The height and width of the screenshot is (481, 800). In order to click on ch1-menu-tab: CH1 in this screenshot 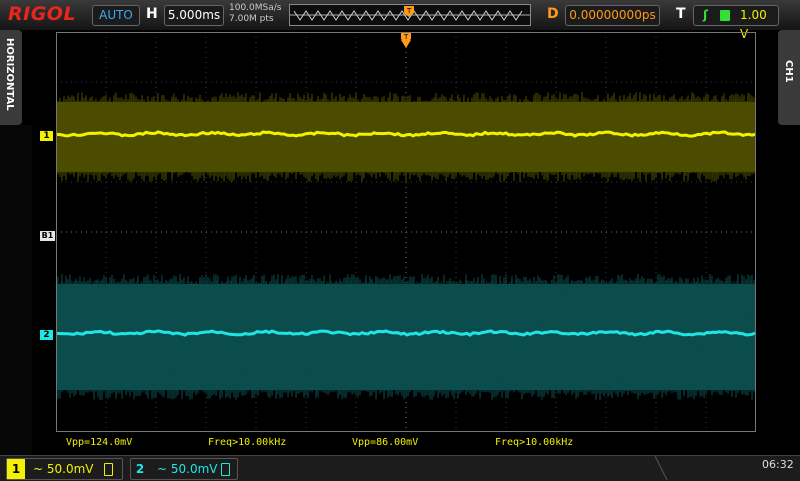, I will do `click(789, 77)`.